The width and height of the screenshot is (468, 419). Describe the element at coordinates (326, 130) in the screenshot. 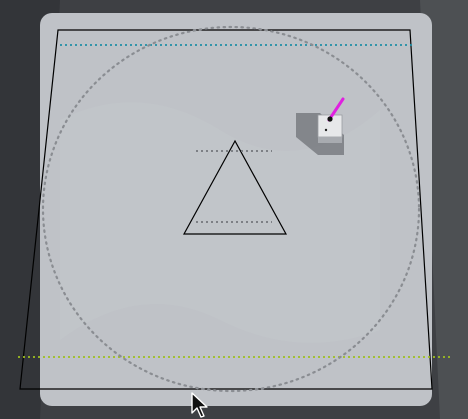

I see `agent-dot` at that location.